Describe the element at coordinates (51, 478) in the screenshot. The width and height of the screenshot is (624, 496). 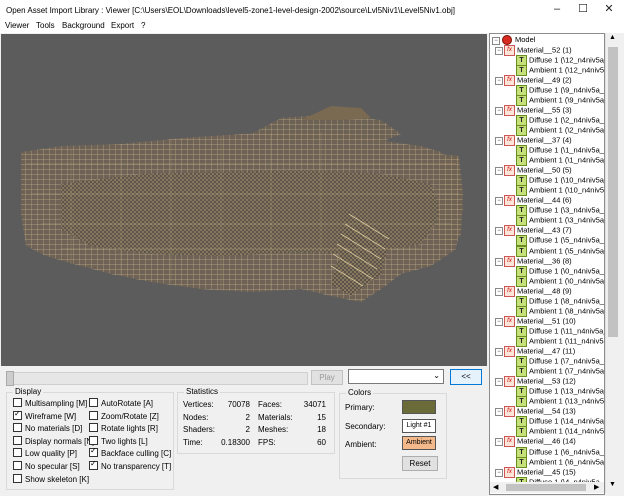
I see `display-option: Show skeleton [K]` at that location.